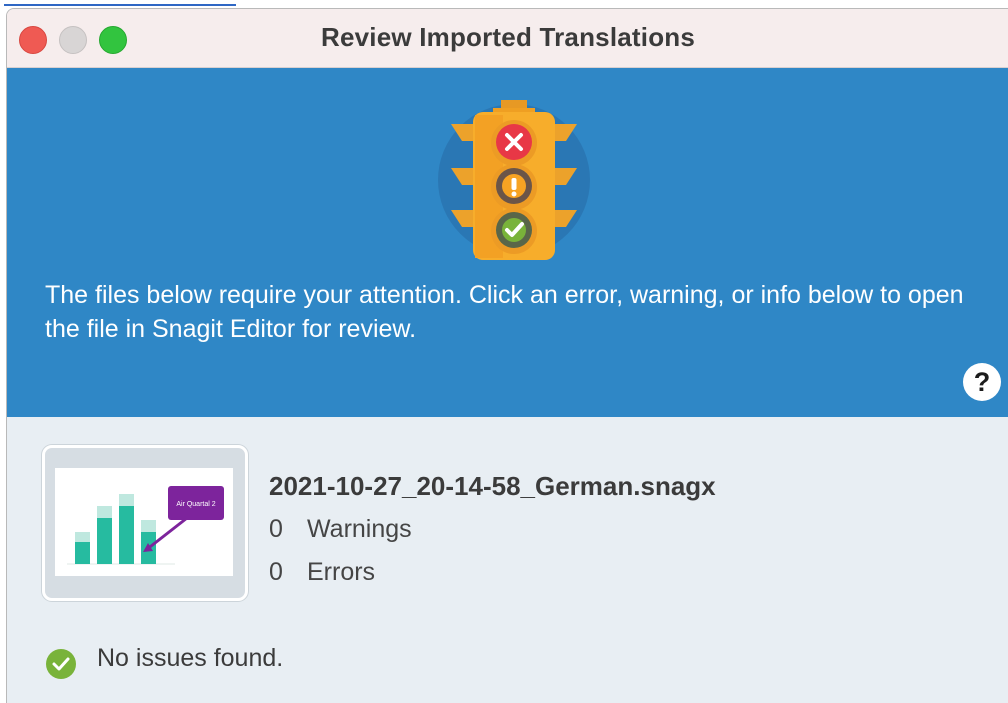 Image resolution: width=1008 pixels, height=703 pixels. What do you see at coordinates (120, 3) in the screenshot?
I see `top-link-underline` at bounding box center [120, 3].